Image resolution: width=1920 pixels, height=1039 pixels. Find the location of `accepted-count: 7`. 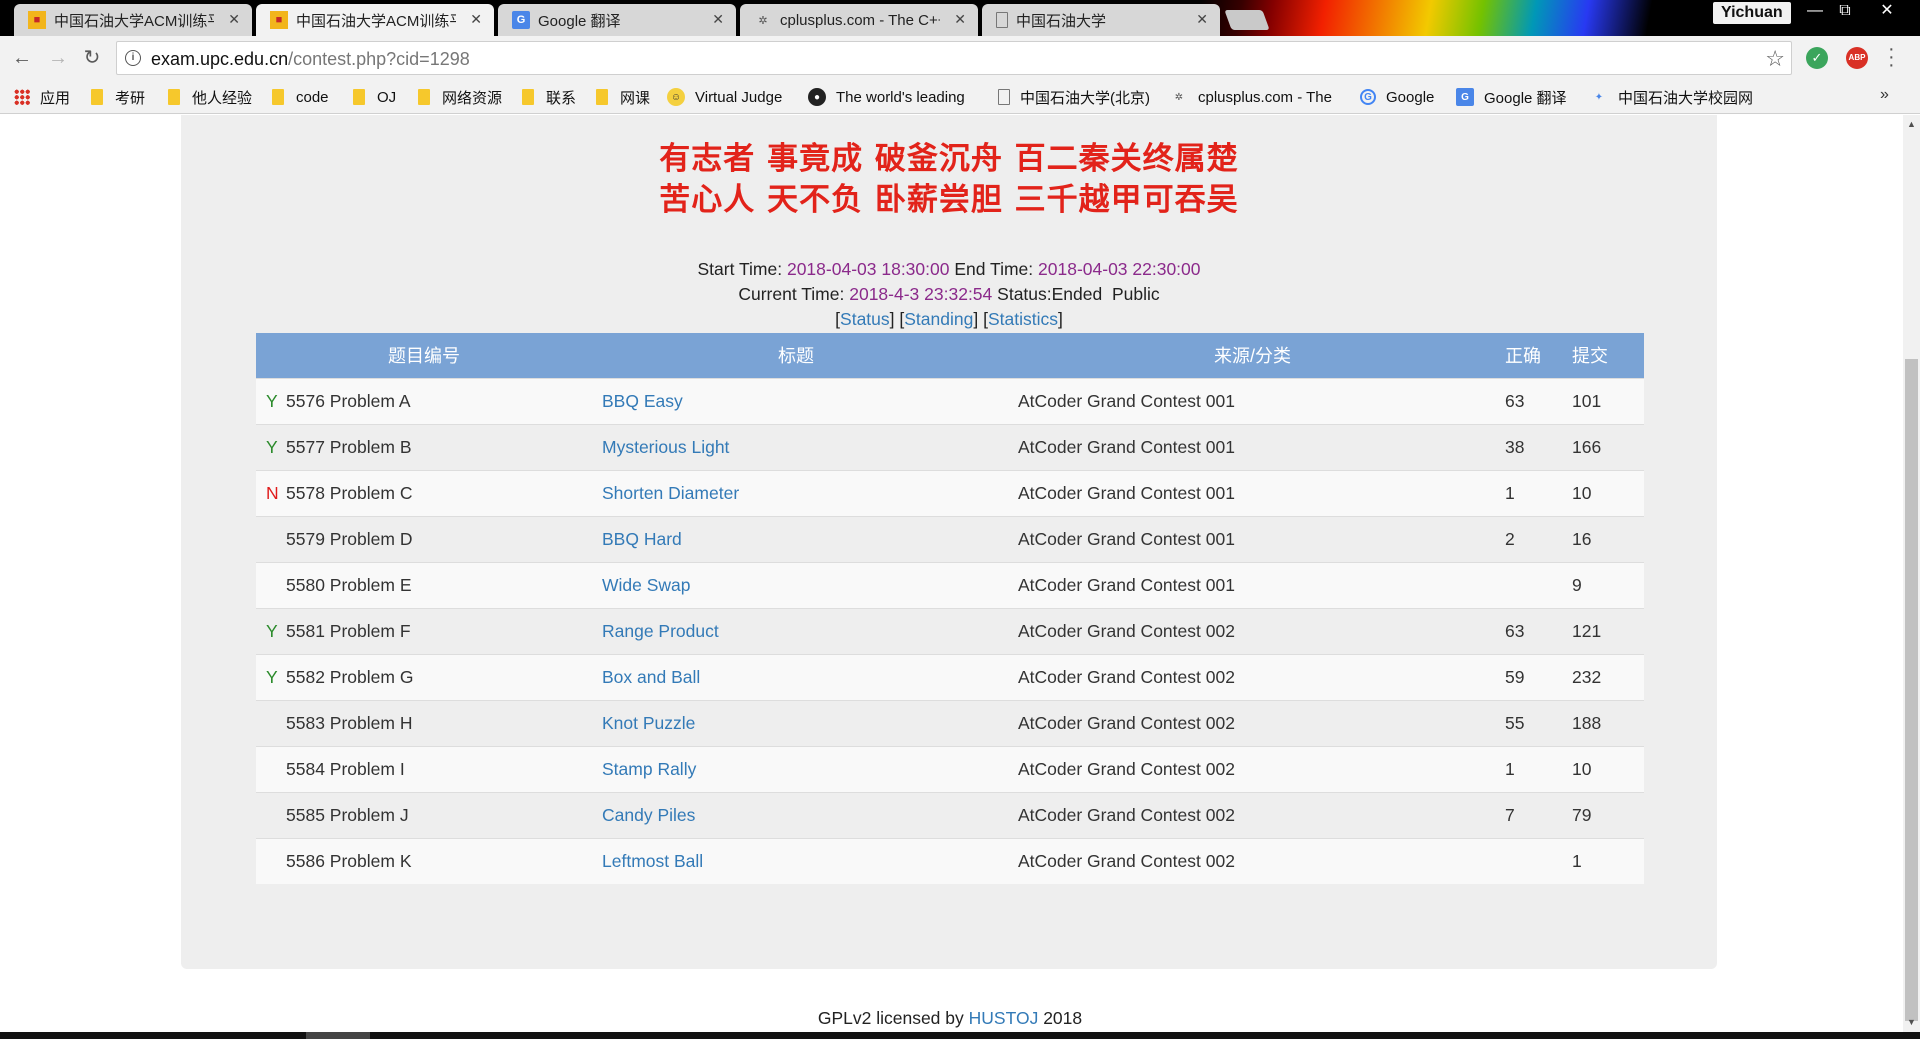

accepted-count: 7 is located at coordinates (1510, 814).